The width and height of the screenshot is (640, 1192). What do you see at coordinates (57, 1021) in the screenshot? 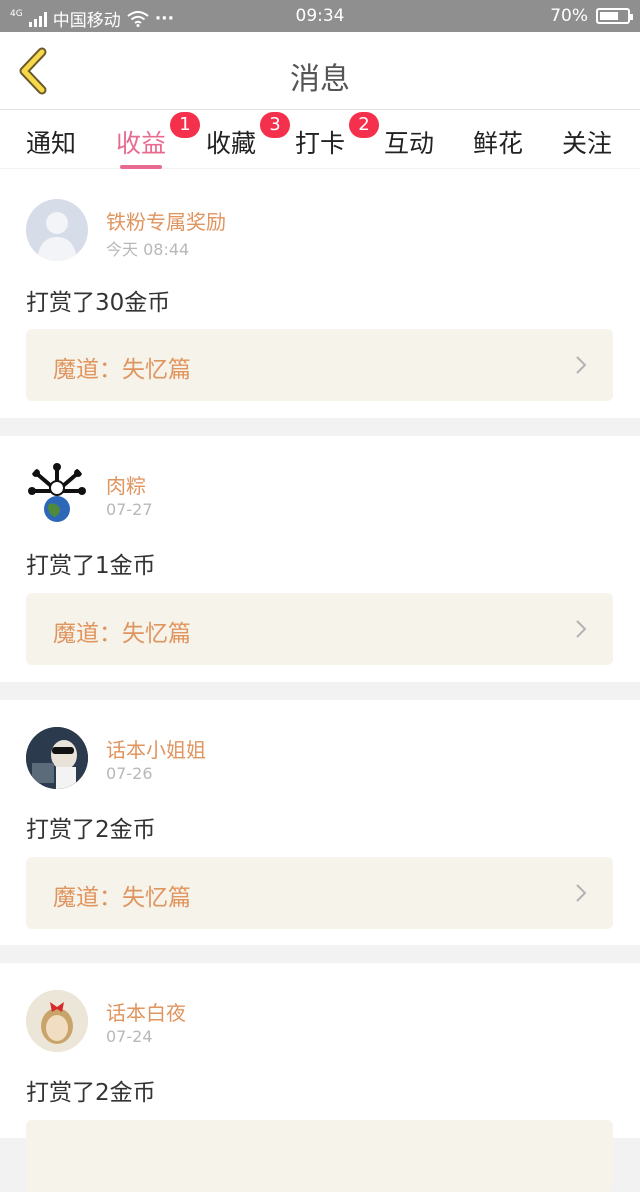
I see `photo-avatar-red-bow` at bounding box center [57, 1021].